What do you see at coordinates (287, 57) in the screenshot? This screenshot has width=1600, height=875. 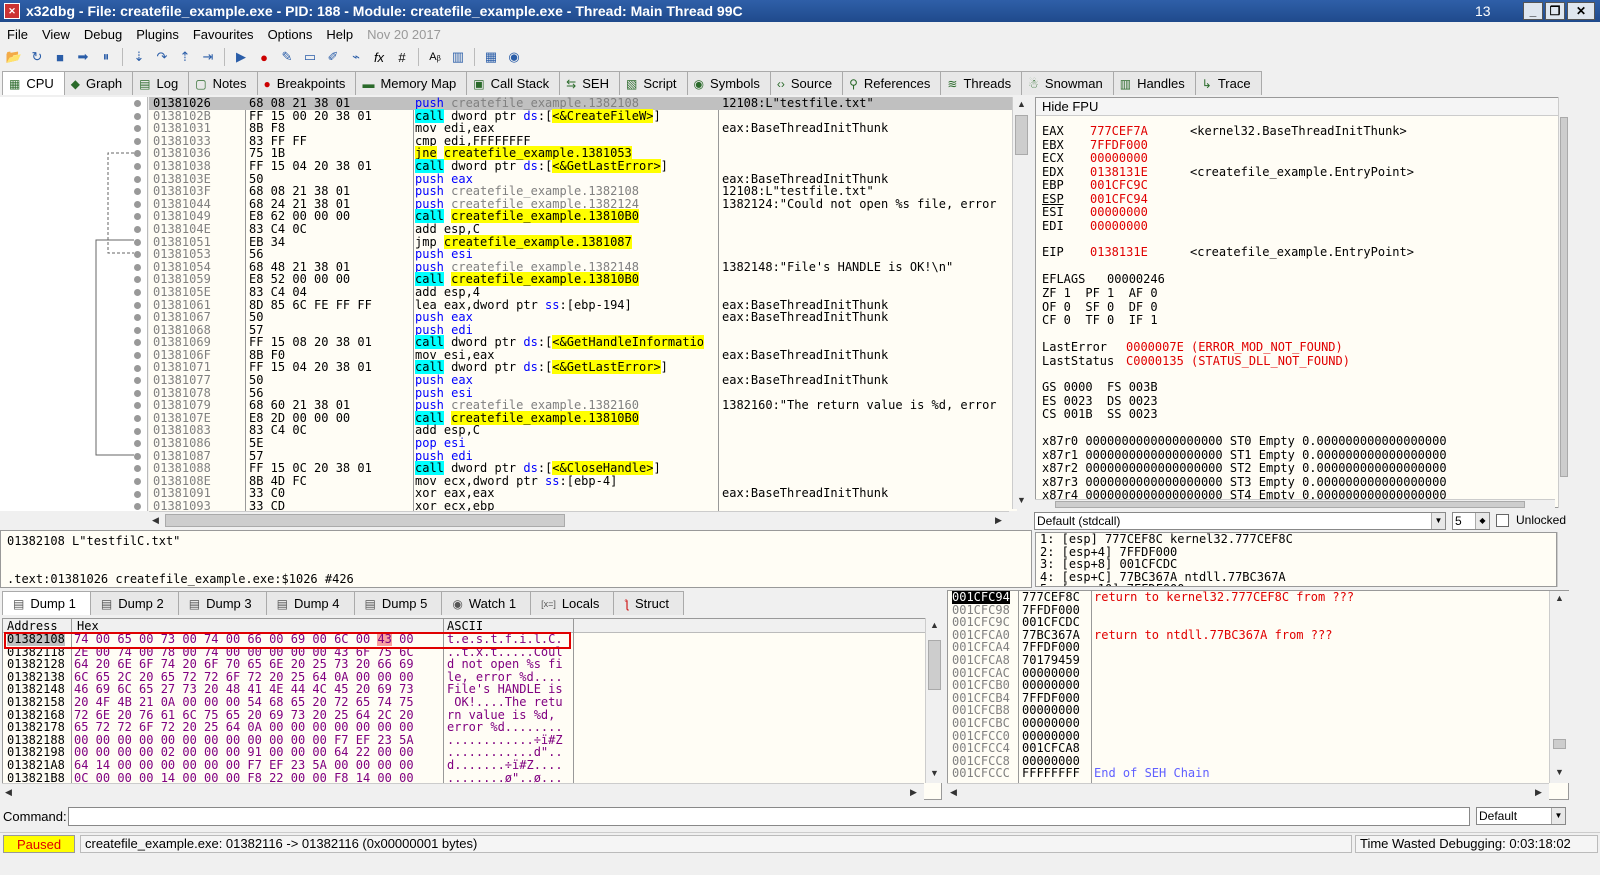 I see `script-icon: ✎` at bounding box center [287, 57].